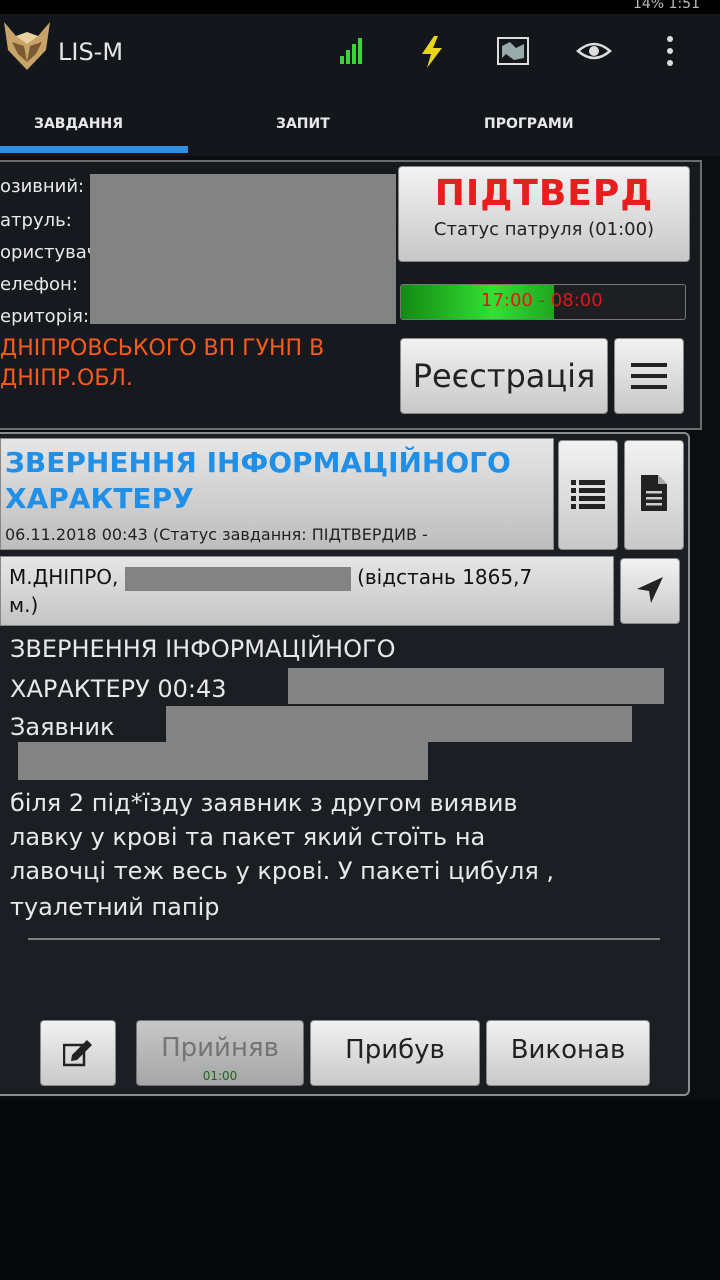  I want to click on map-icon, so click(513, 51).